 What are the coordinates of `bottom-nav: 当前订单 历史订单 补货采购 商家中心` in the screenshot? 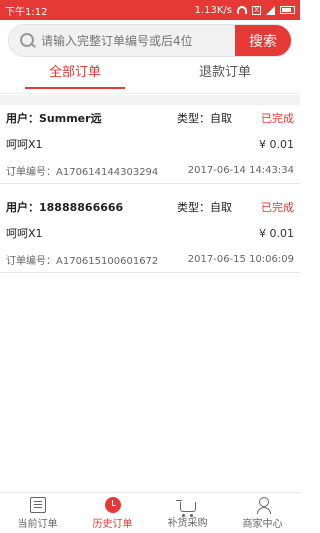 It's located at (150, 512).